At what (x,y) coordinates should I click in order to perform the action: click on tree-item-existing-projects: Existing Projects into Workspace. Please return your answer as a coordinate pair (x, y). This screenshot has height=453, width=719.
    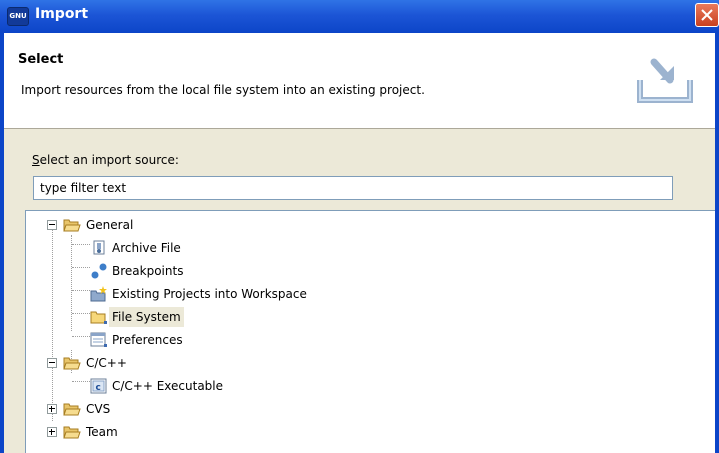
    Looking at the image, I should click on (186, 294).